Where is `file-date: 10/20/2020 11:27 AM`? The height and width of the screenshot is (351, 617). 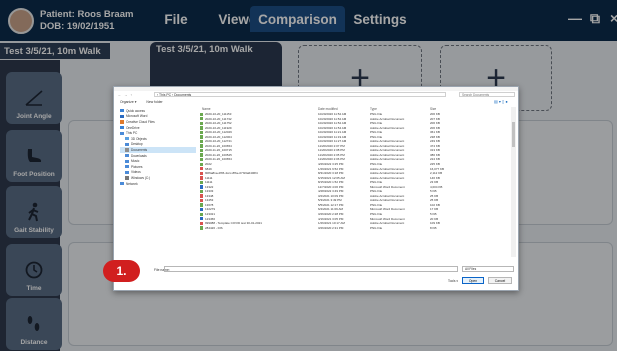
file-date: 10/20/2020 11:27 AM is located at coordinates (332, 141).